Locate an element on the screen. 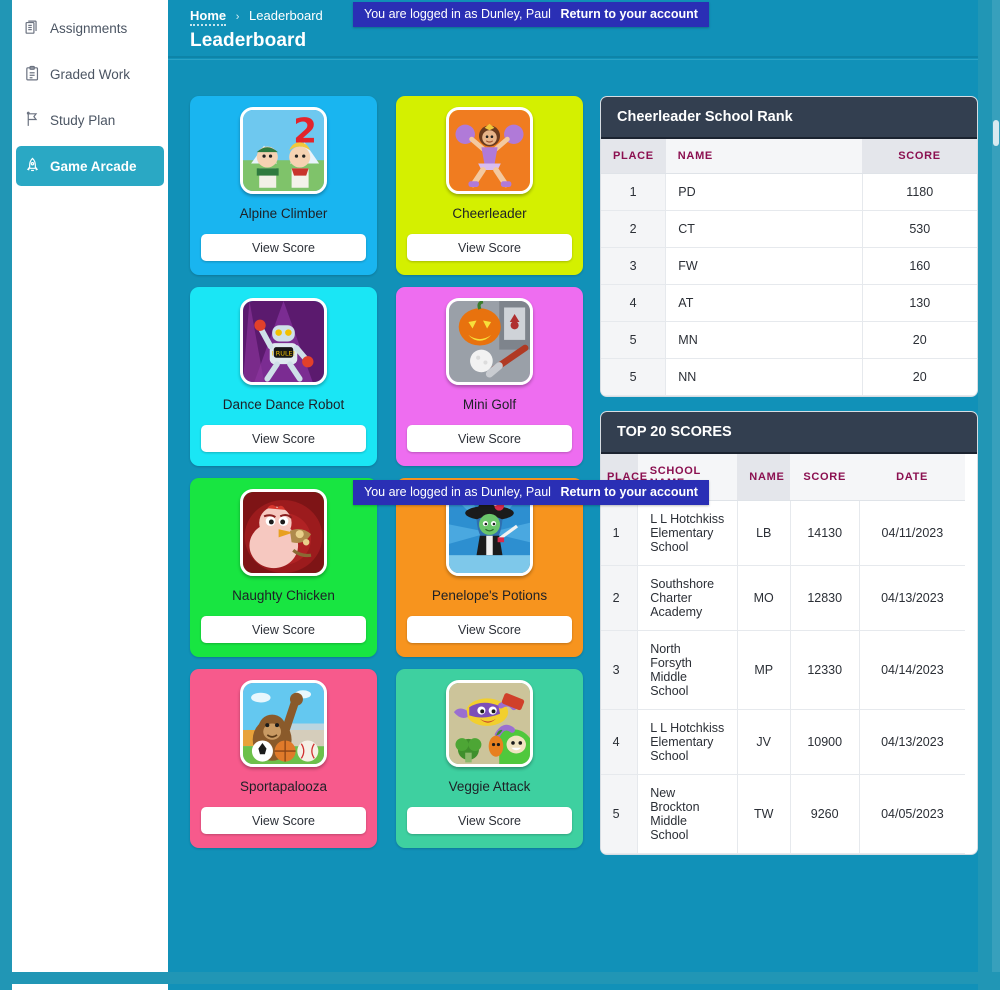 The width and height of the screenshot is (1000, 990). game-title: Naughty Chicken is located at coordinates (283, 595).